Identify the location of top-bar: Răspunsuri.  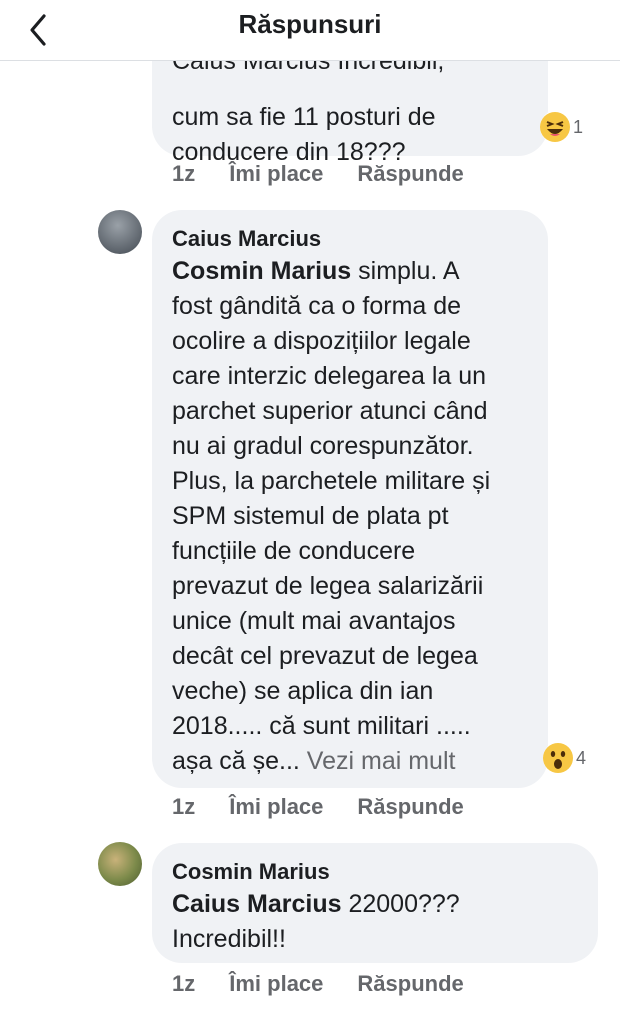
(310, 30).